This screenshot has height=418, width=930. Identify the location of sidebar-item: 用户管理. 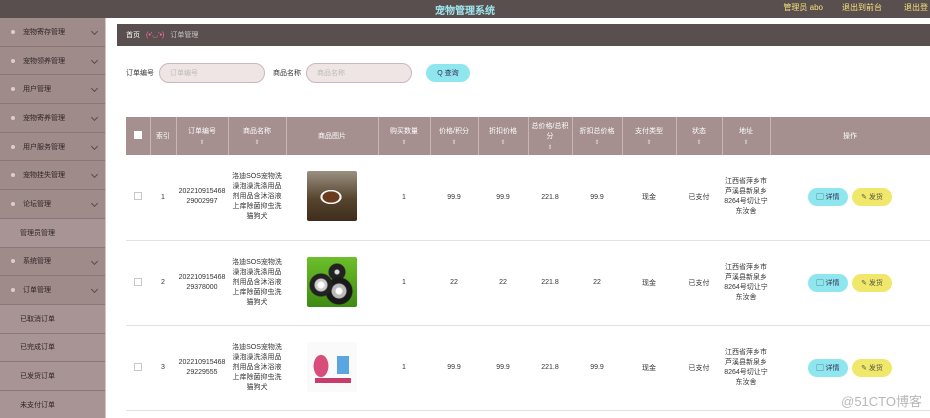
(52, 90).